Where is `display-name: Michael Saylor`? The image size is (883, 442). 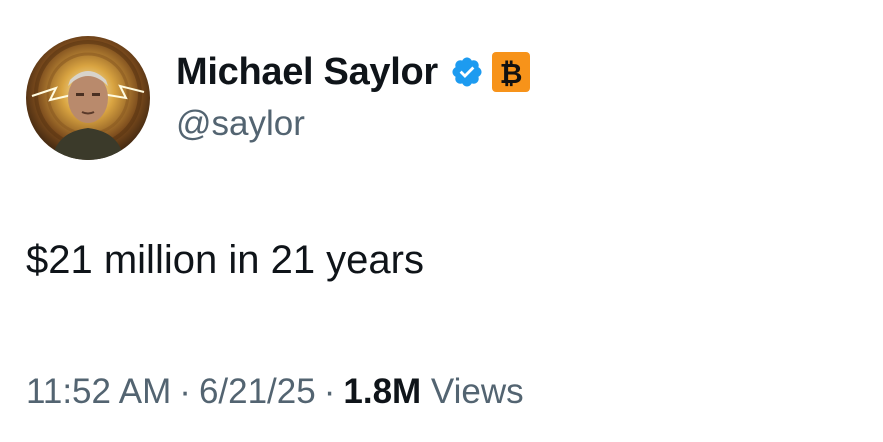 display-name: Michael Saylor is located at coordinates (307, 72).